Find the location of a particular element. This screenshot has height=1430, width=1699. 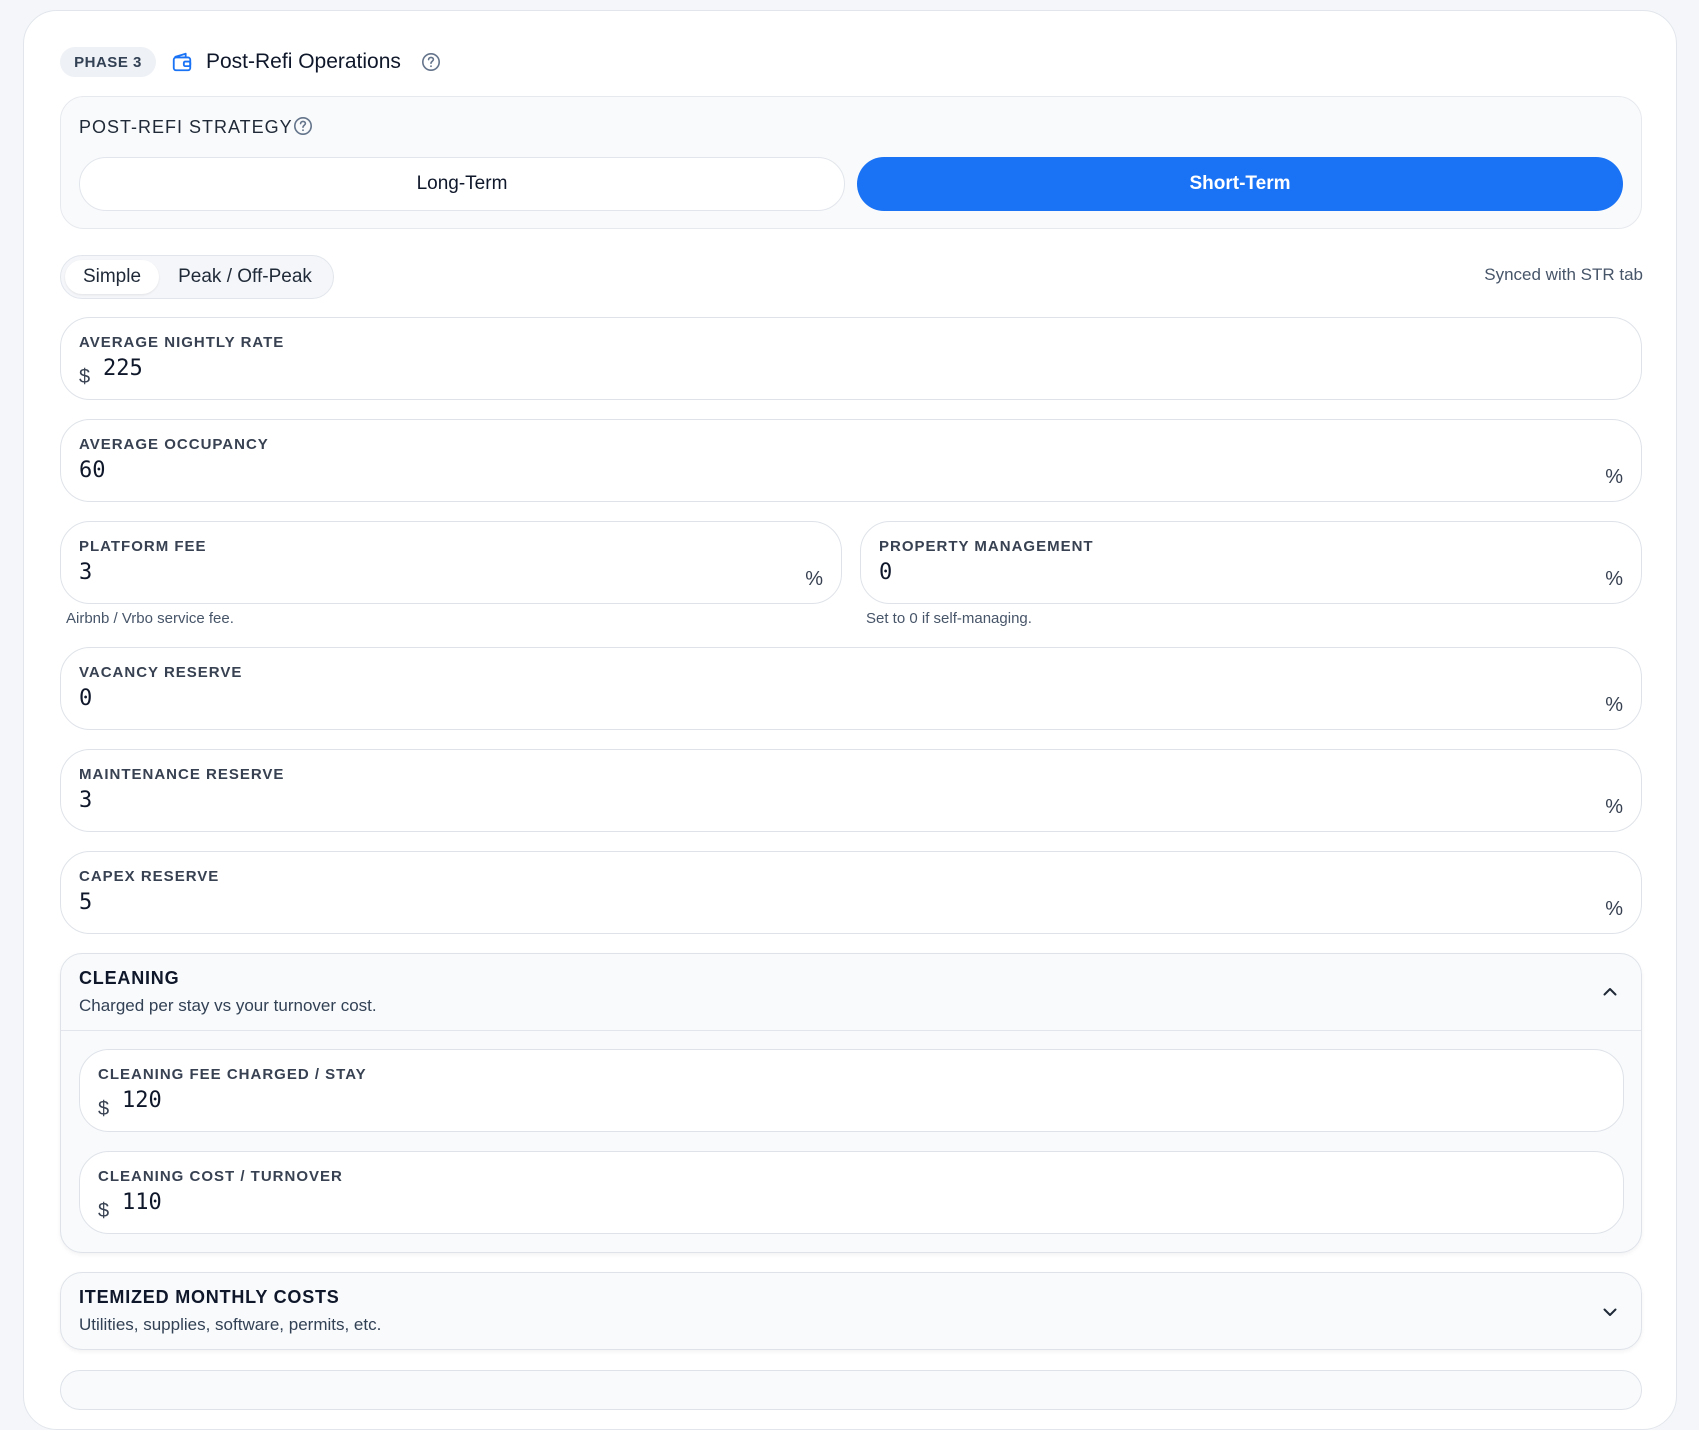

vacancy-reserve-field: VACANCY RESERVE 0 % is located at coordinates (851, 688).